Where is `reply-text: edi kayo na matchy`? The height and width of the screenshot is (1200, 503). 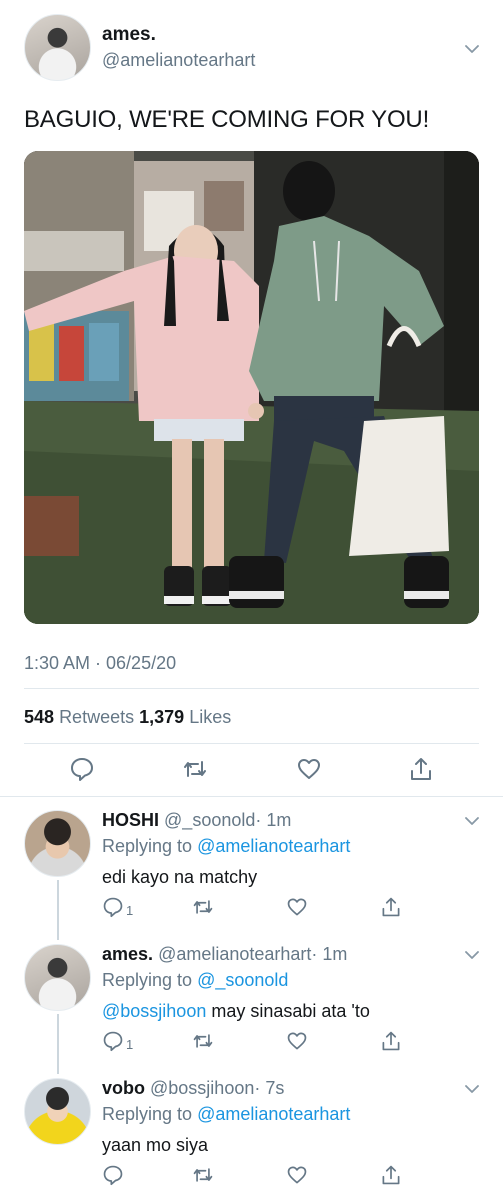 reply-text: edi kayo na matchy is located at coordinates (179, 877).